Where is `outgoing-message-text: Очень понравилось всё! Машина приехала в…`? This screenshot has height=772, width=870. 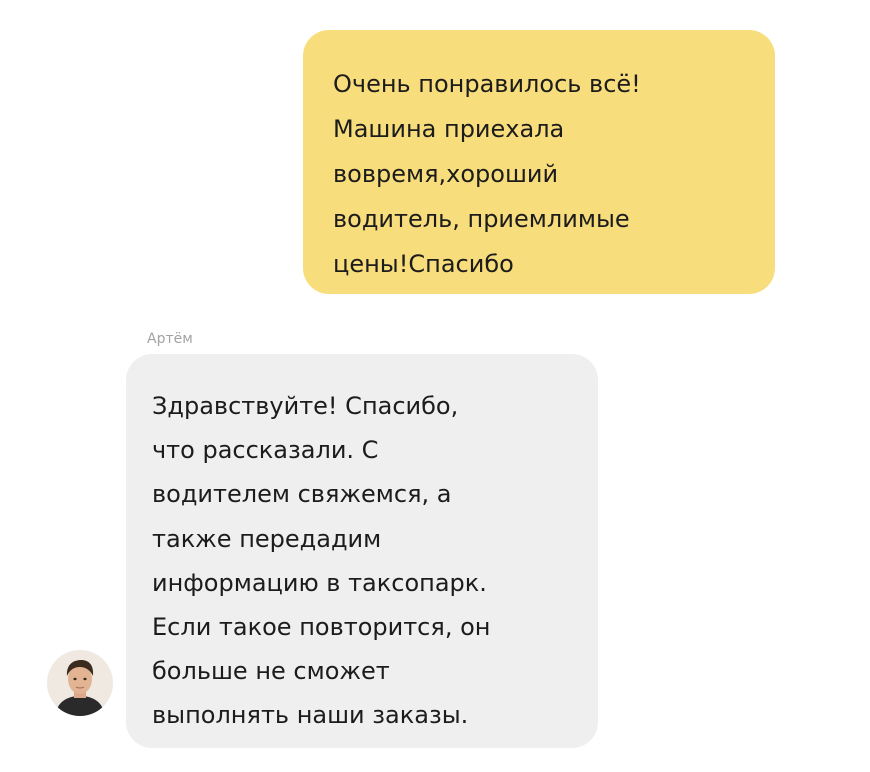 outgoing-message-text: Очень понравилось всё! Машина приехала в… is located at coordinates (487, 174).